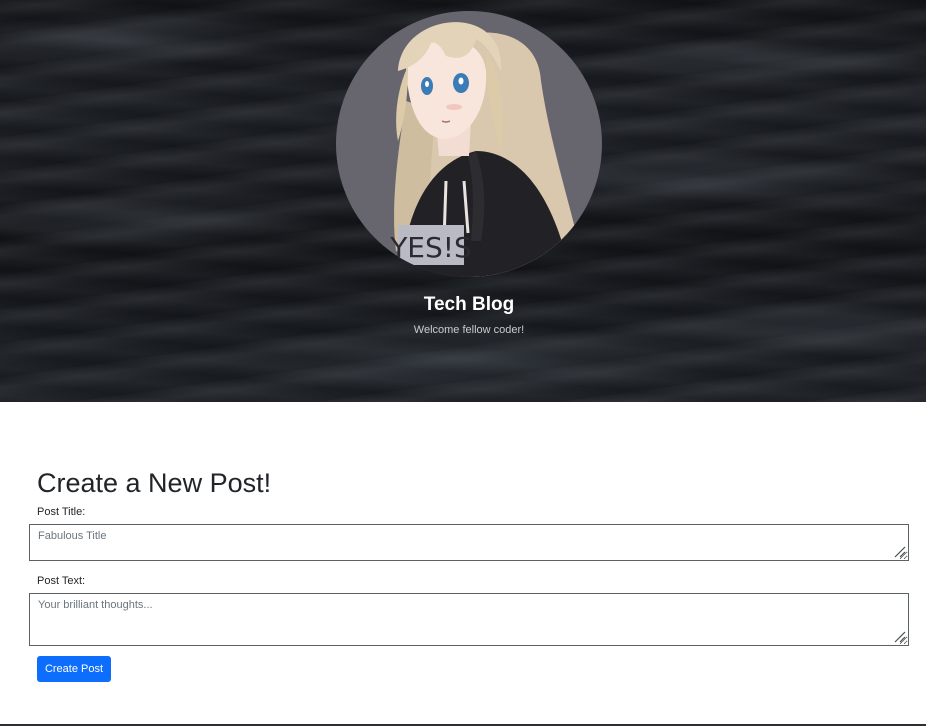 This screenshot has height=726, width=926. What do you see at coordinates (61, 581) in the screenshot?
I see `post-text-label: Post Text:` at bounding box center [61, 581].